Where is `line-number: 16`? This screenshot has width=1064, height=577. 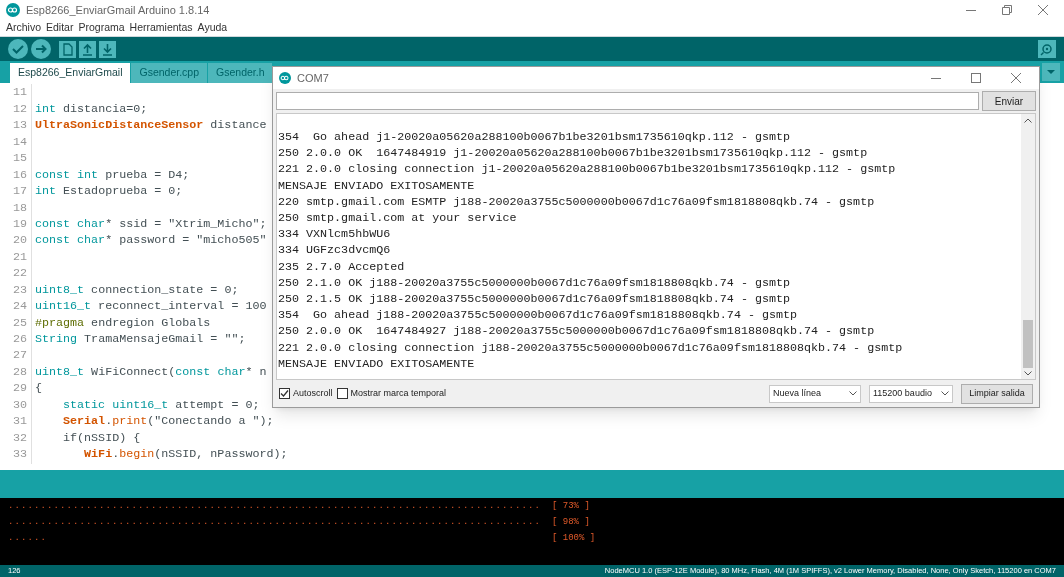
line-number: 16 is located at coordinates (16, 175).